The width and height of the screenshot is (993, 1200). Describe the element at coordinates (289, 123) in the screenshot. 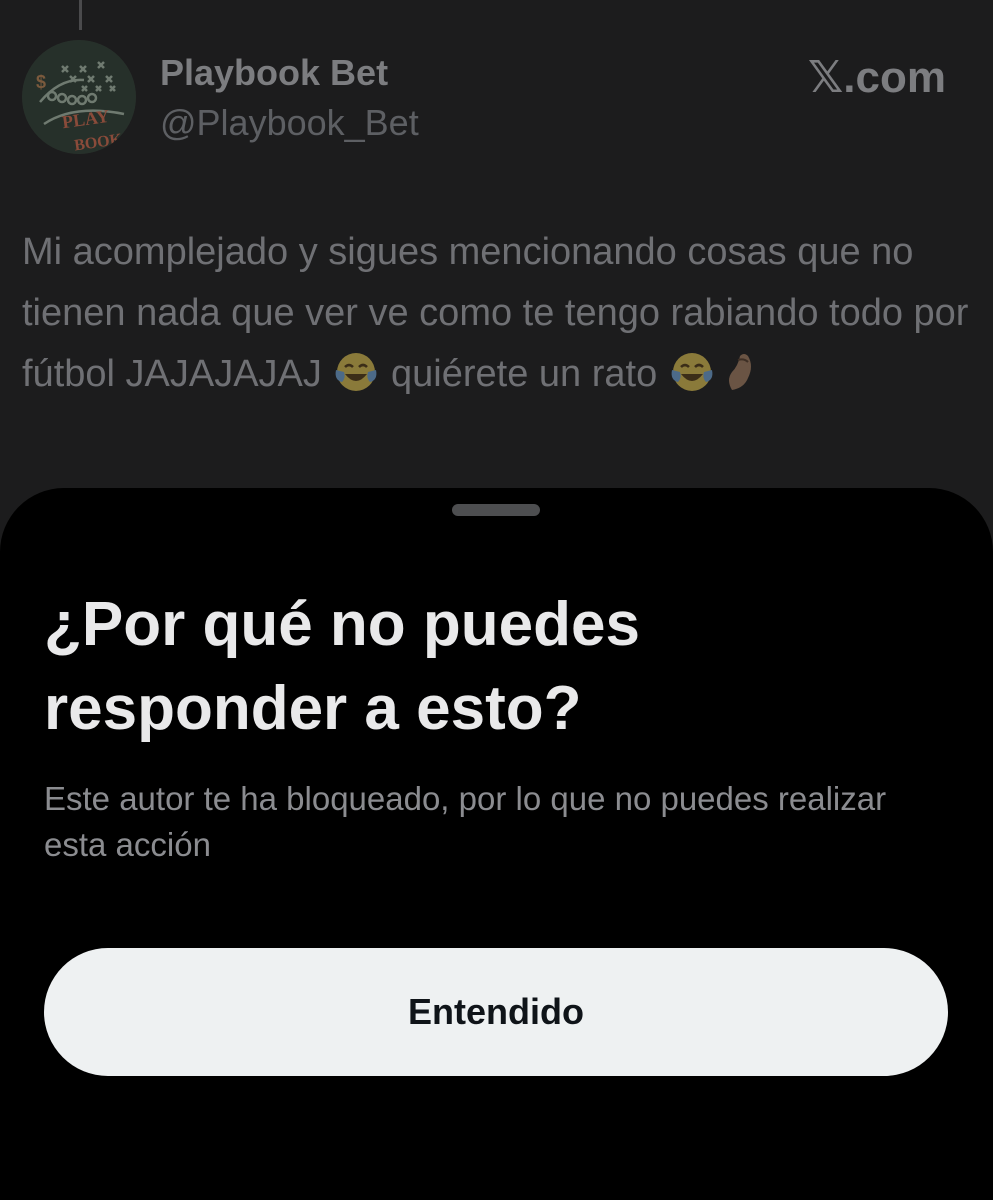

I see `author-handle: @Playbook_Bet` at that location.